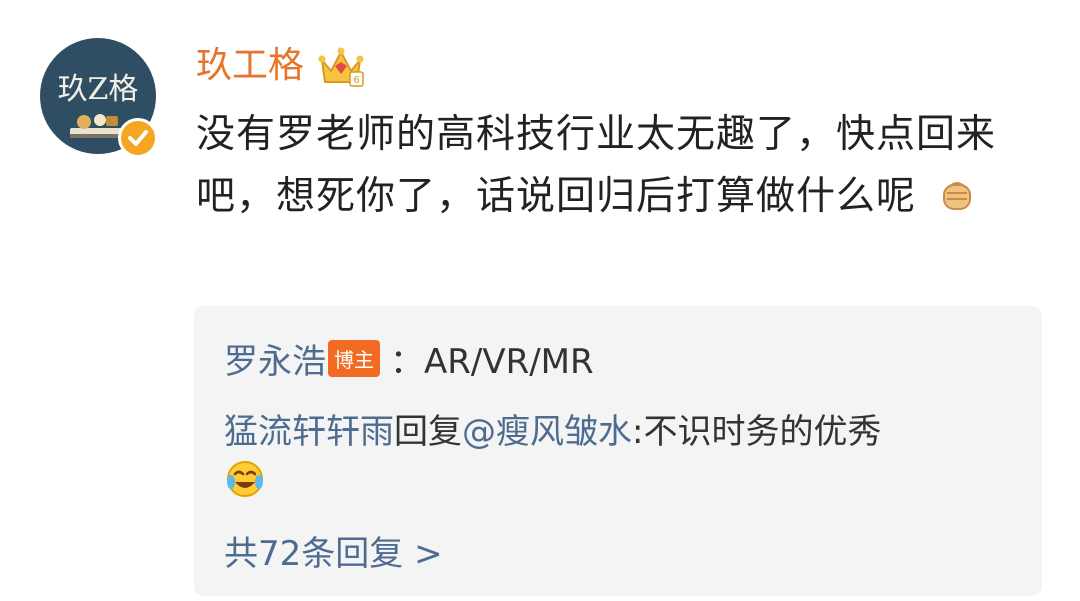 This screenshot has height=601, width=1080. I want to click on fist-emoji, so click(957, 196).